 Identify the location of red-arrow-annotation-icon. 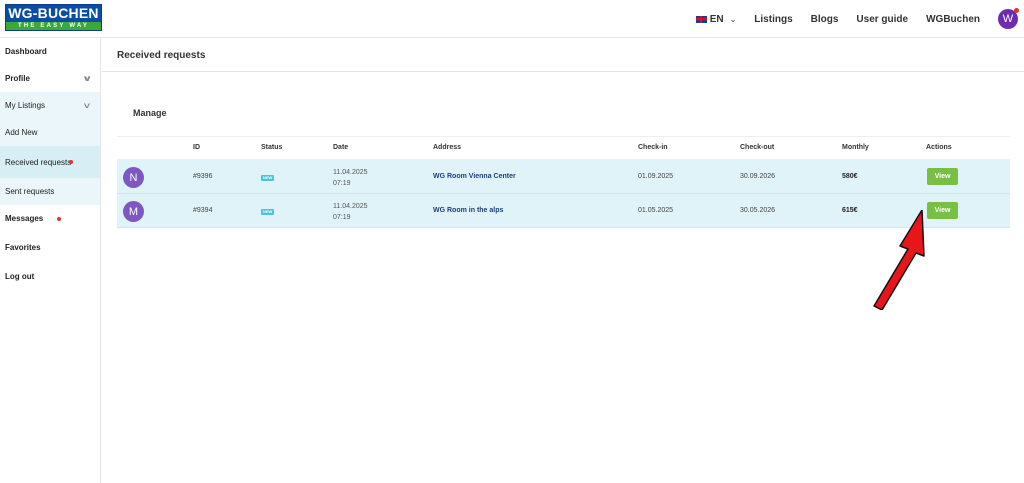
(899, 260).